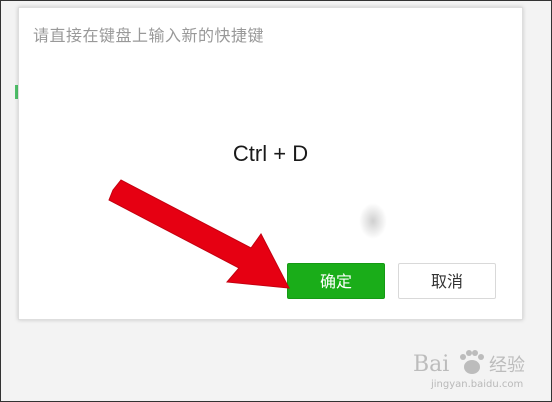  Describe the element at coordinates (507, 365) in the screenshot. I see `svg-text: 经验` at that location.